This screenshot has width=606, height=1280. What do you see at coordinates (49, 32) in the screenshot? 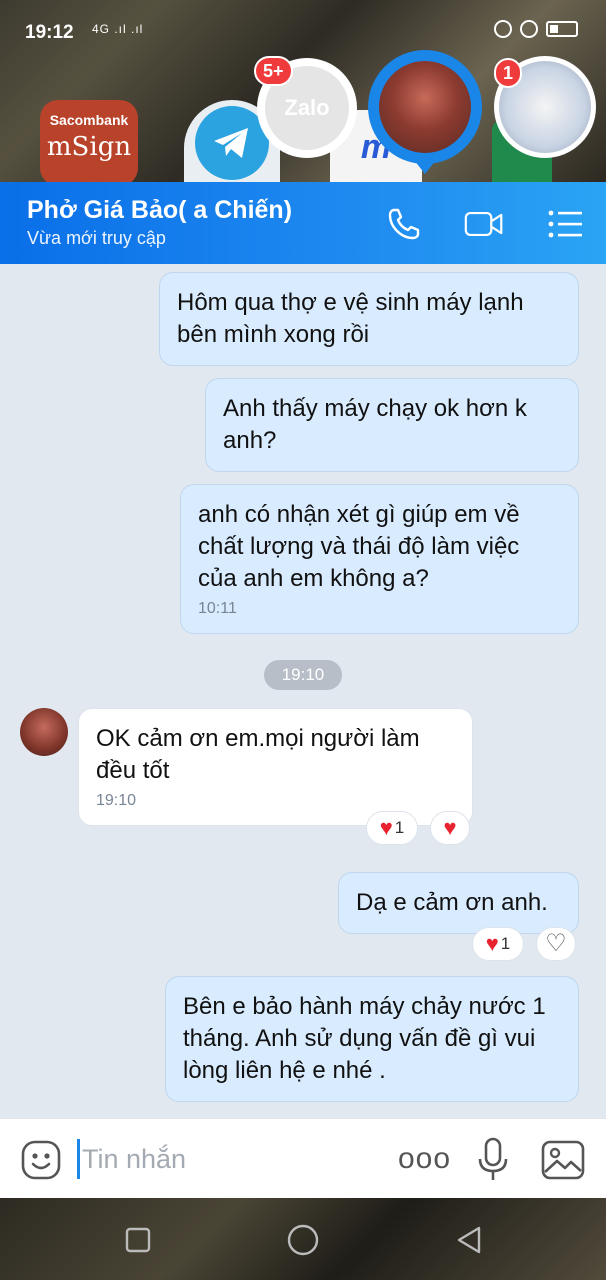
I see `status-time: 19:12` at bounding box center [49, 32].